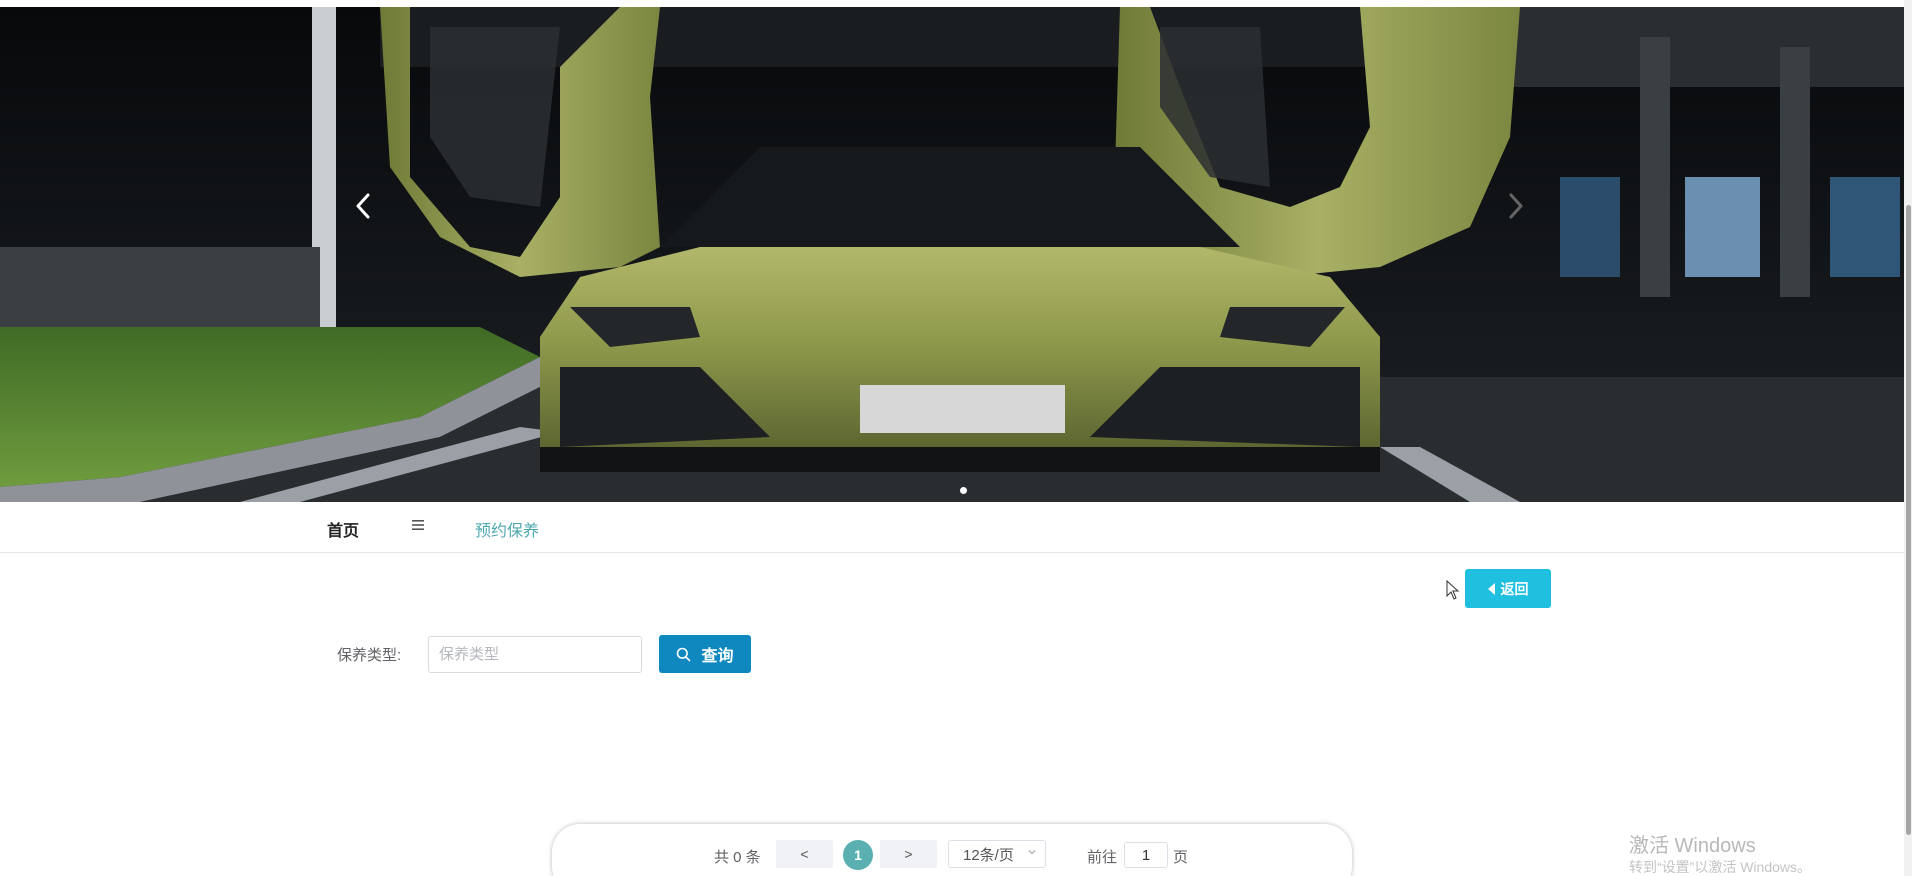 The image size is (1912, 876). What do you see at coordinates (1908, 520) in the screenshot?
I see `scrollbar-thumb` at bounding box center [1908, 520].